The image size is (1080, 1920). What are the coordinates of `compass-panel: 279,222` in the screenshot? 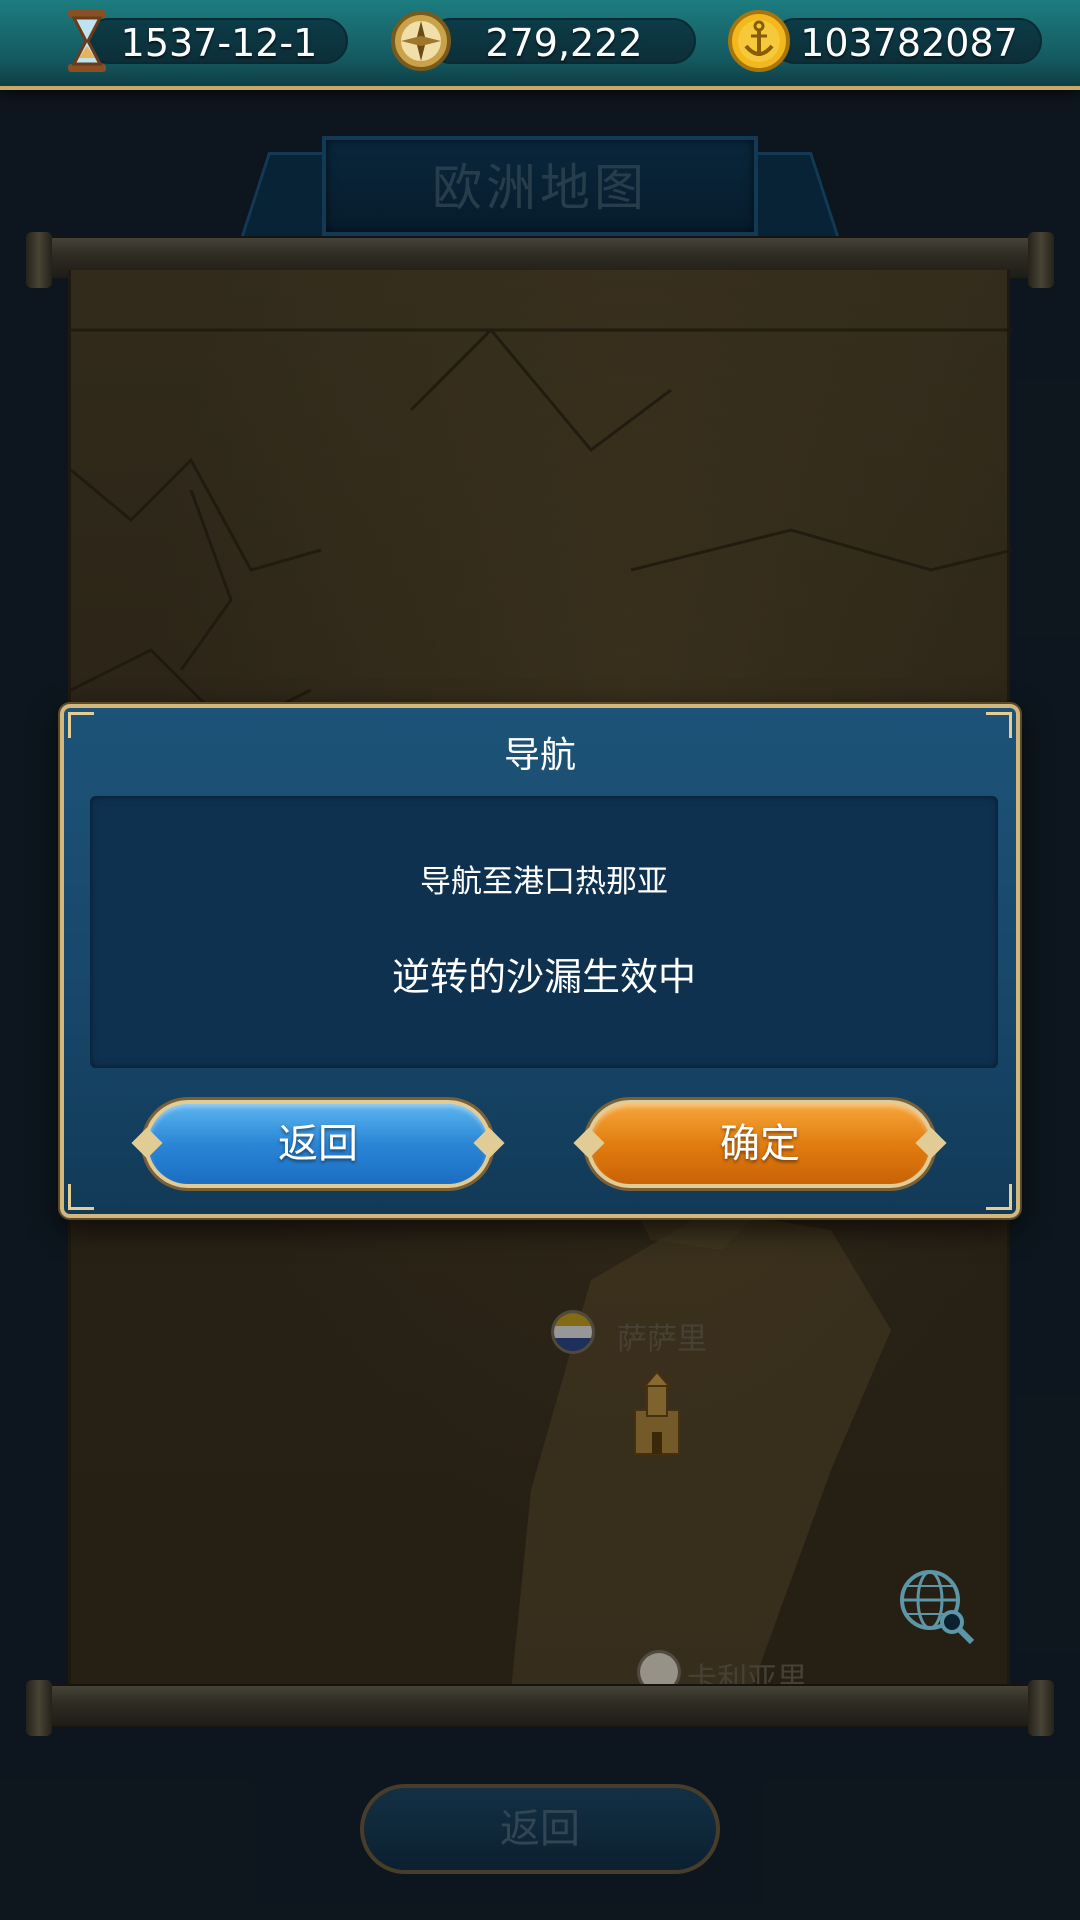 It's located at (562, 41).